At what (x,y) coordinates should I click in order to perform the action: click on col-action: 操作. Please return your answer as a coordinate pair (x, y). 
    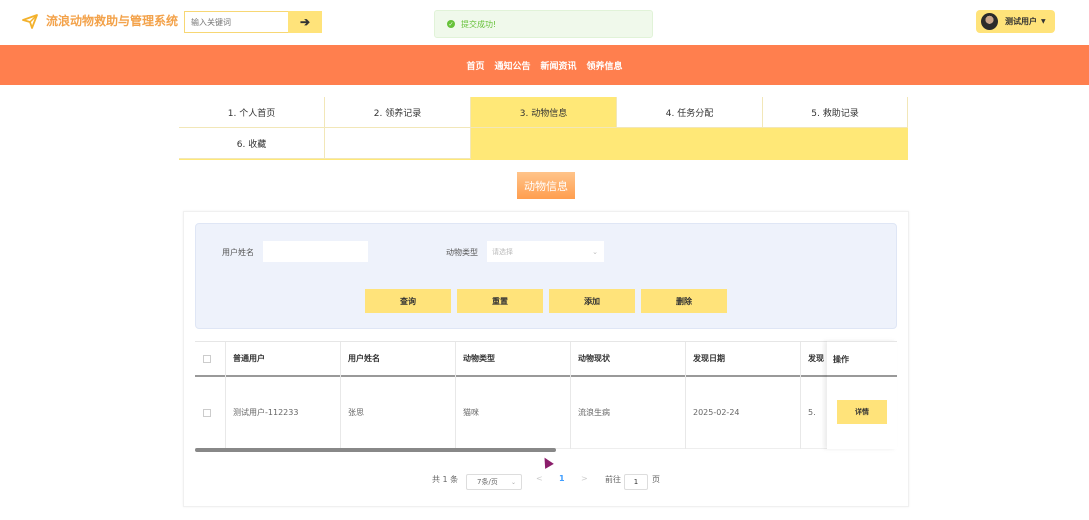
    Looking at the image, I should click on (841, 359).